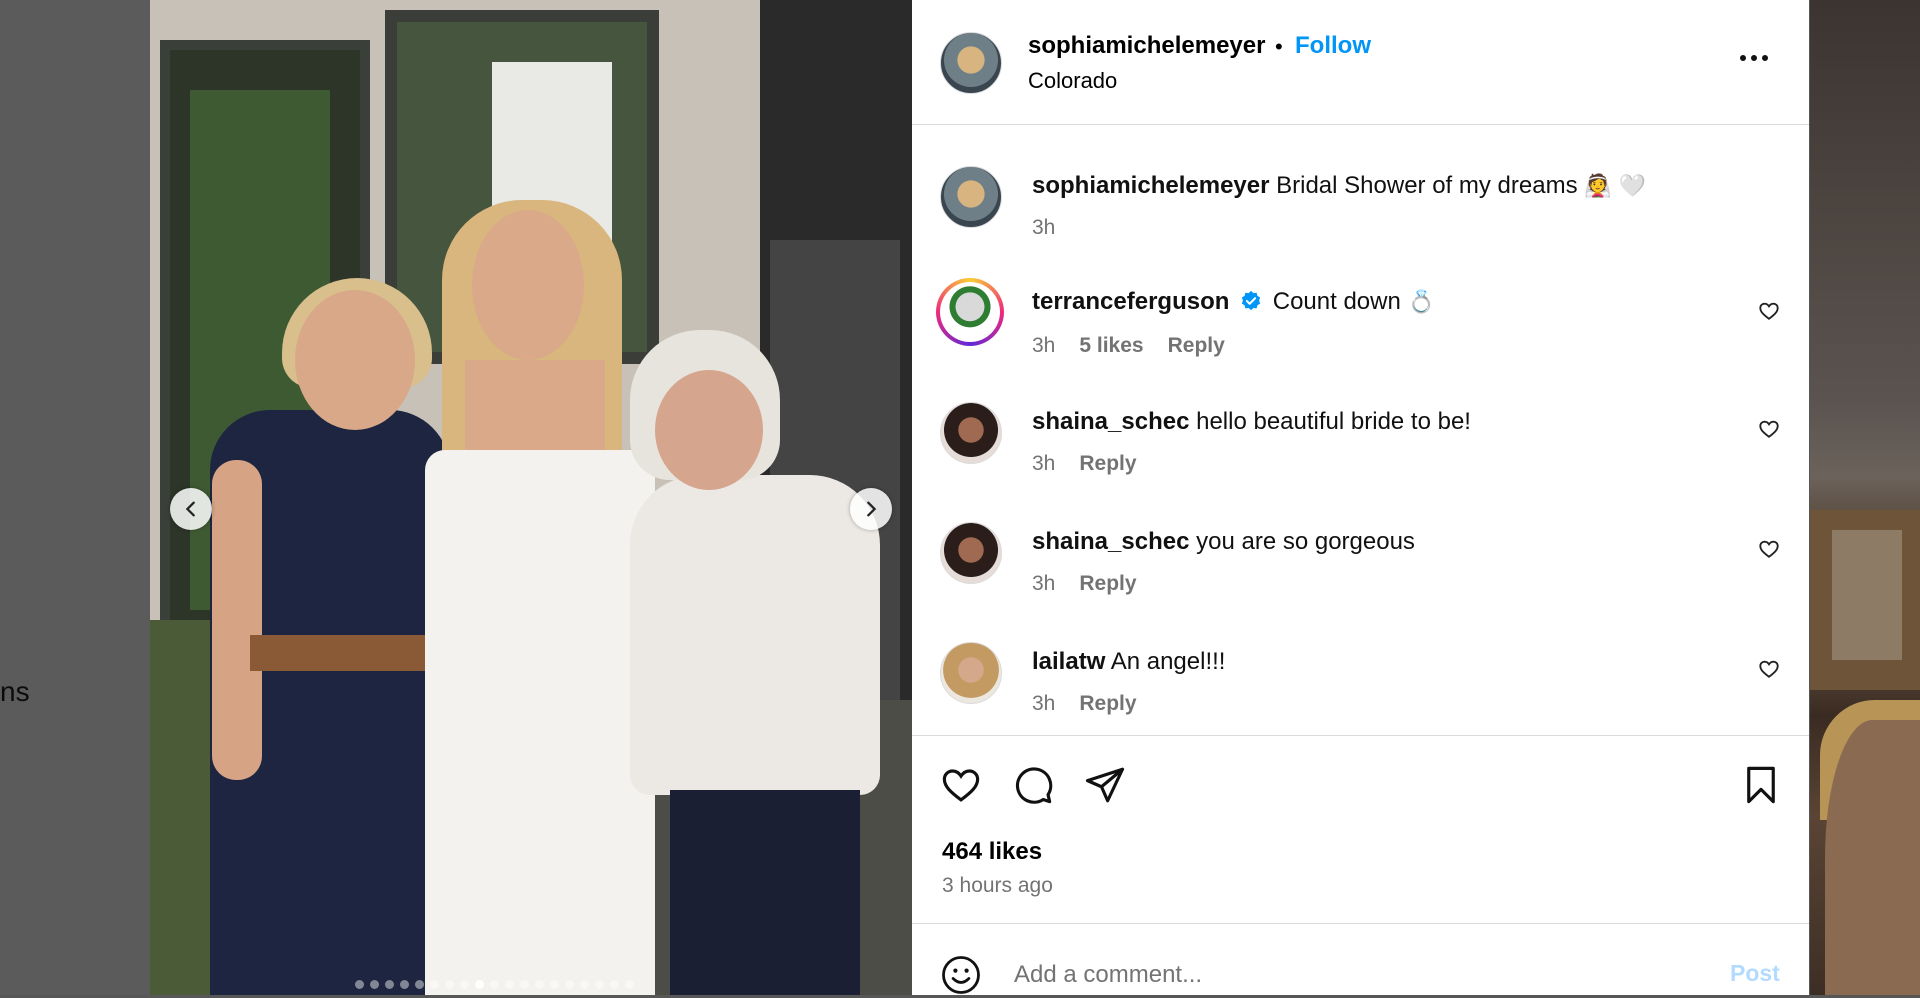 Image resolution: width=1920 pixels, height=998 pixels. I want to click on comment-body: An angel!!!, so click(1168, 661).